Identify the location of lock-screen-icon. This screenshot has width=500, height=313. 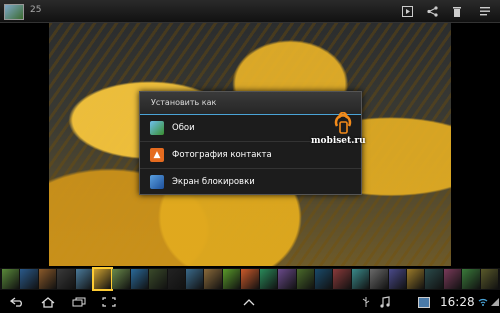
(157, 182).